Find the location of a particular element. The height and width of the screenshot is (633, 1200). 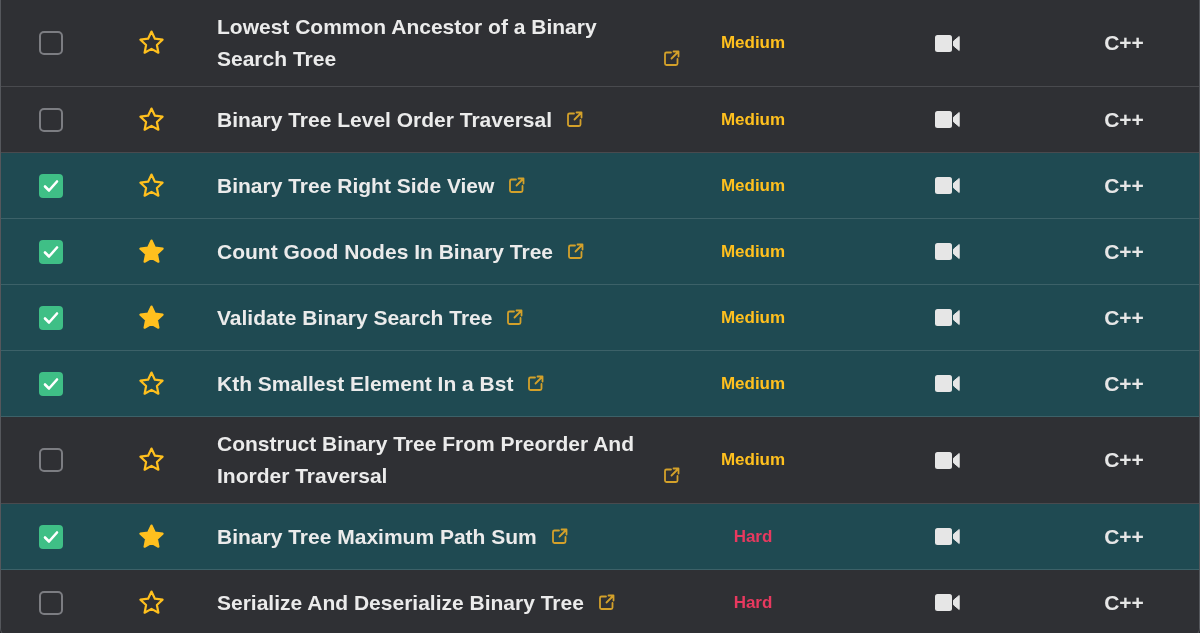

problem-title-link: Kth Smallest Element In a Bst is located at coordinates (365, 383).